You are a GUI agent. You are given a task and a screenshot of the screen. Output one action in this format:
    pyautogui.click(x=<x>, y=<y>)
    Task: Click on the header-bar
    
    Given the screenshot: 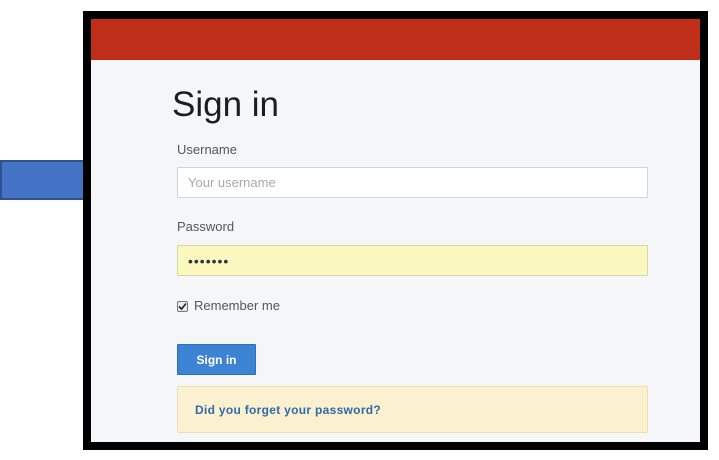 What is the action you would take?
    pyautogui.click(x=395, y=39)
    